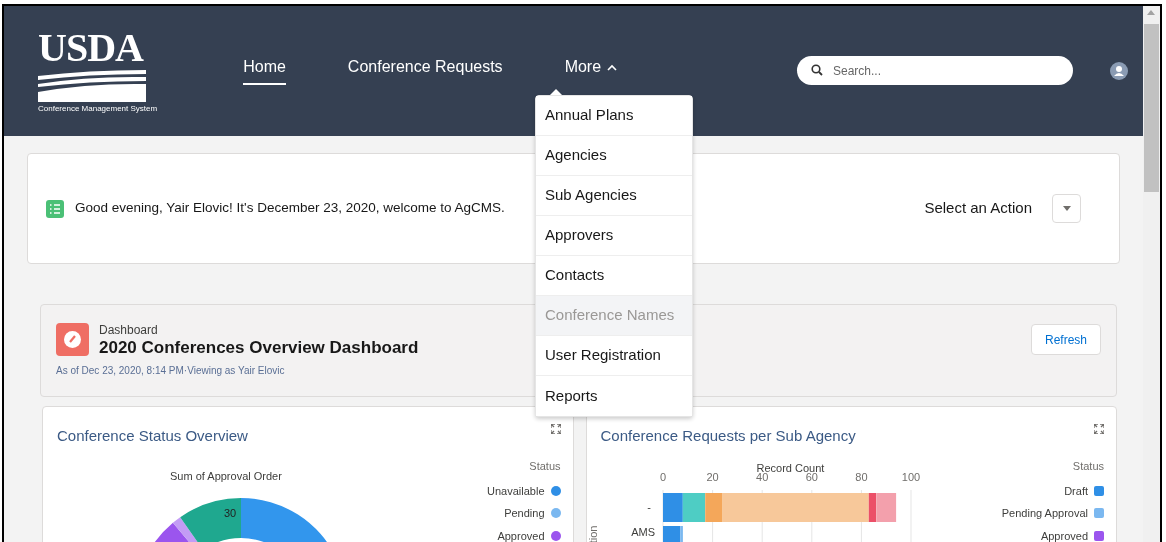 The height and width of the screenshot is (542, 1166). Describe the element at coordinates (55, 208) in the screenshot. I see `checklist-icon` at that location.